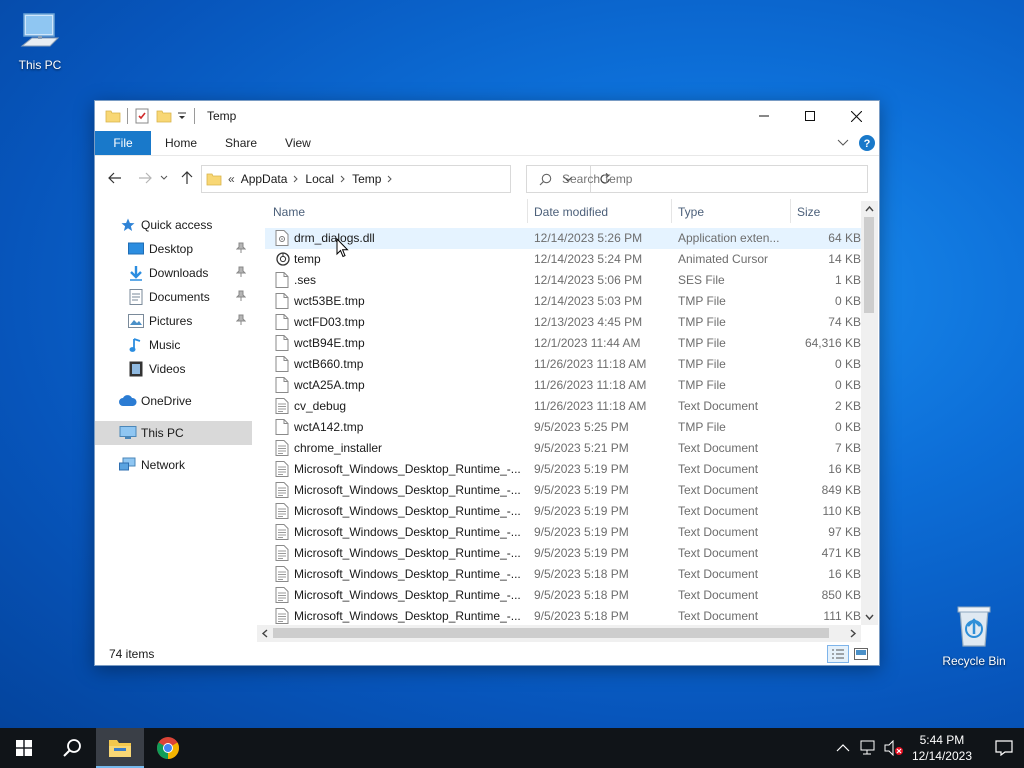 This screenshot has width=1024, height=768. Describe the element at coordinates (974, 635) in the screenshot. I see `desktop-icon-recycle-bin: Recycle Bin` at that location.